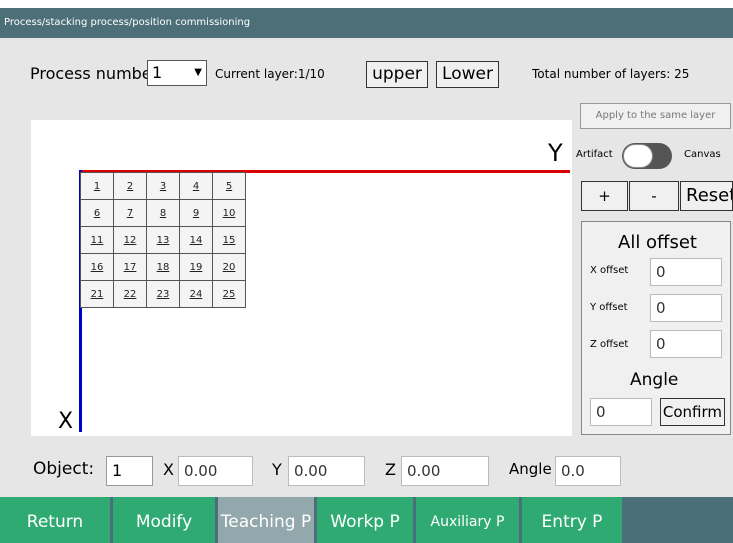 Image resolution: width=733 pixels, height=543 pixels. What do you see at coordinates (130, 267) in the screenshot?
I see `grid-cell: 17` at bounding box center [130, 267].